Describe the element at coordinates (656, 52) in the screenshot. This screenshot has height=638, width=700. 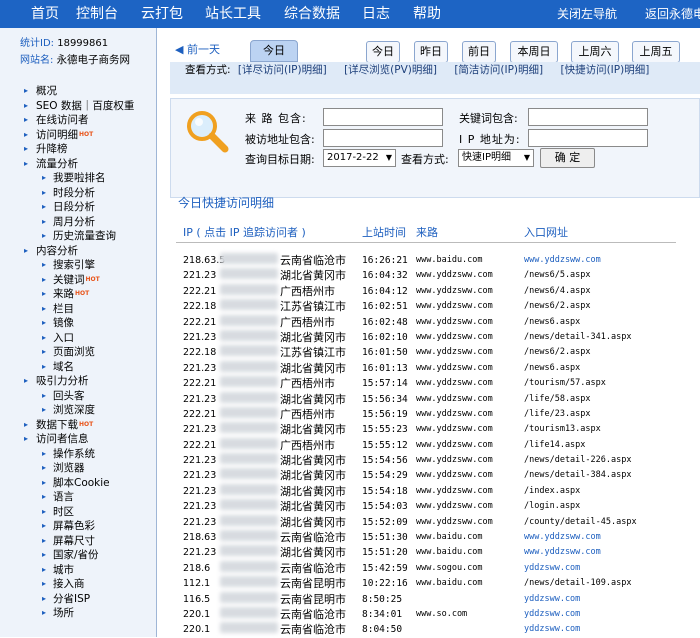
I see `btn-last-friday: 上周五` at that location.